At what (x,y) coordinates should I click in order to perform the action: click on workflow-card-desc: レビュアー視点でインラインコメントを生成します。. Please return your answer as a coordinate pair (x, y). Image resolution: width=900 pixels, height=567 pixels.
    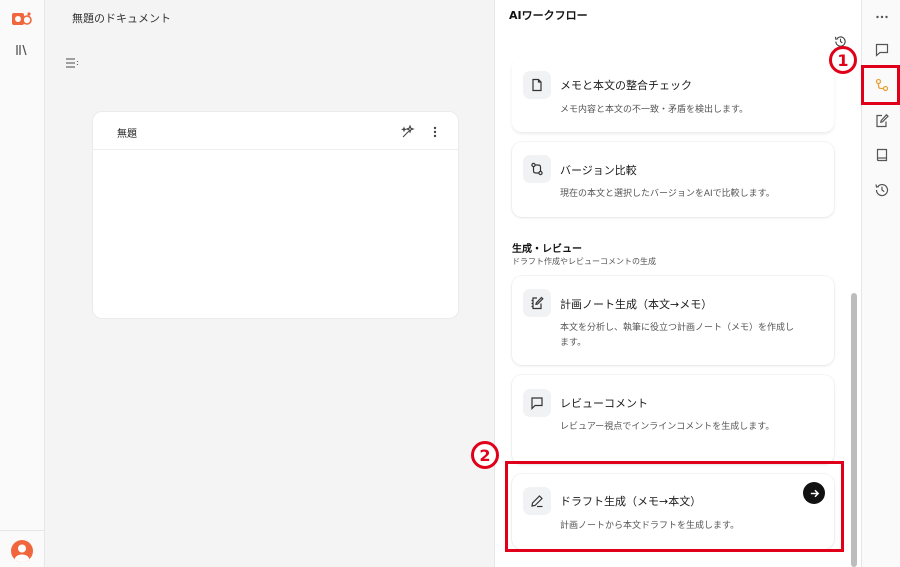
    Looking at the image, I should click on (667, 427).